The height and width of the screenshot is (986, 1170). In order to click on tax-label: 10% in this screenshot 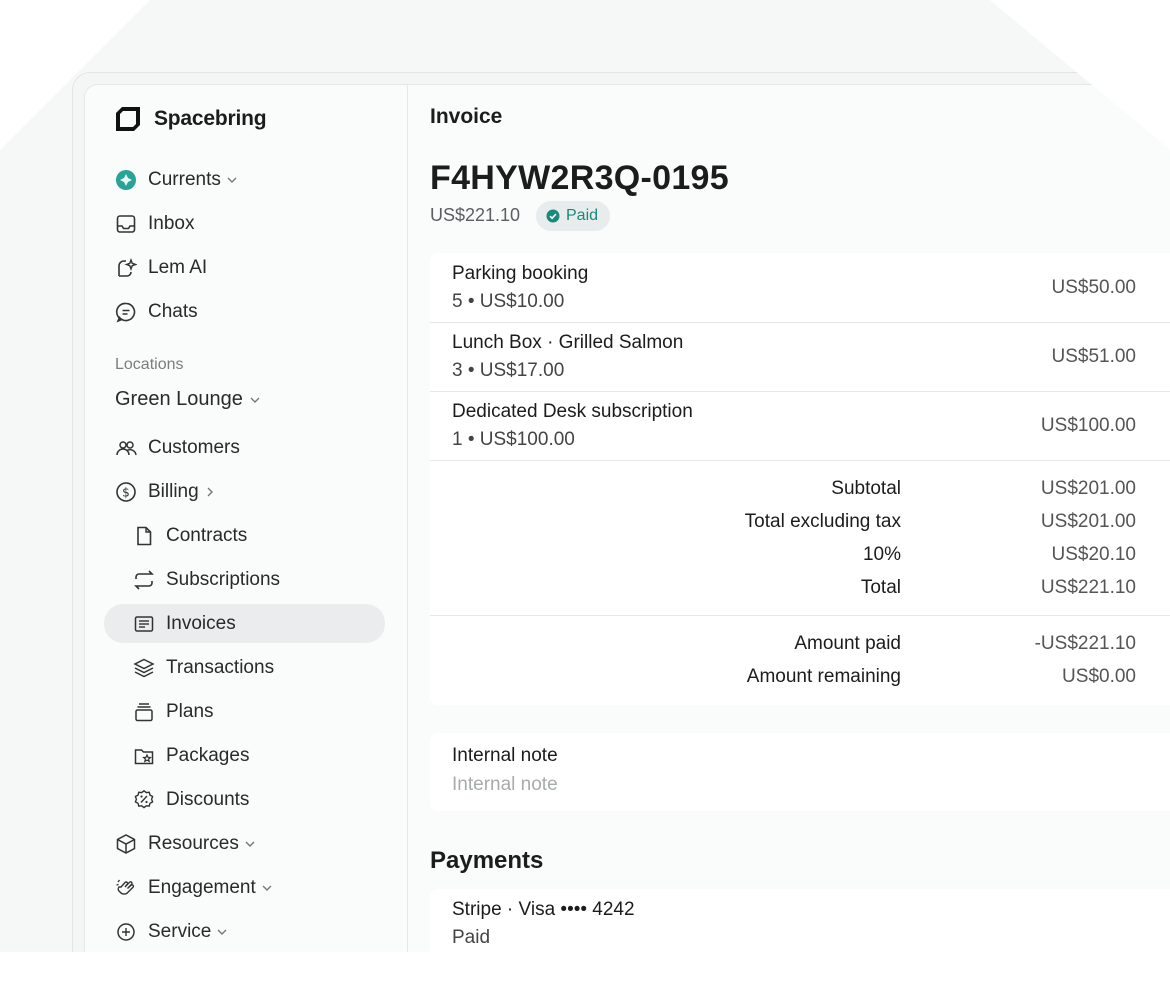, I will do `click(881, 554)`.